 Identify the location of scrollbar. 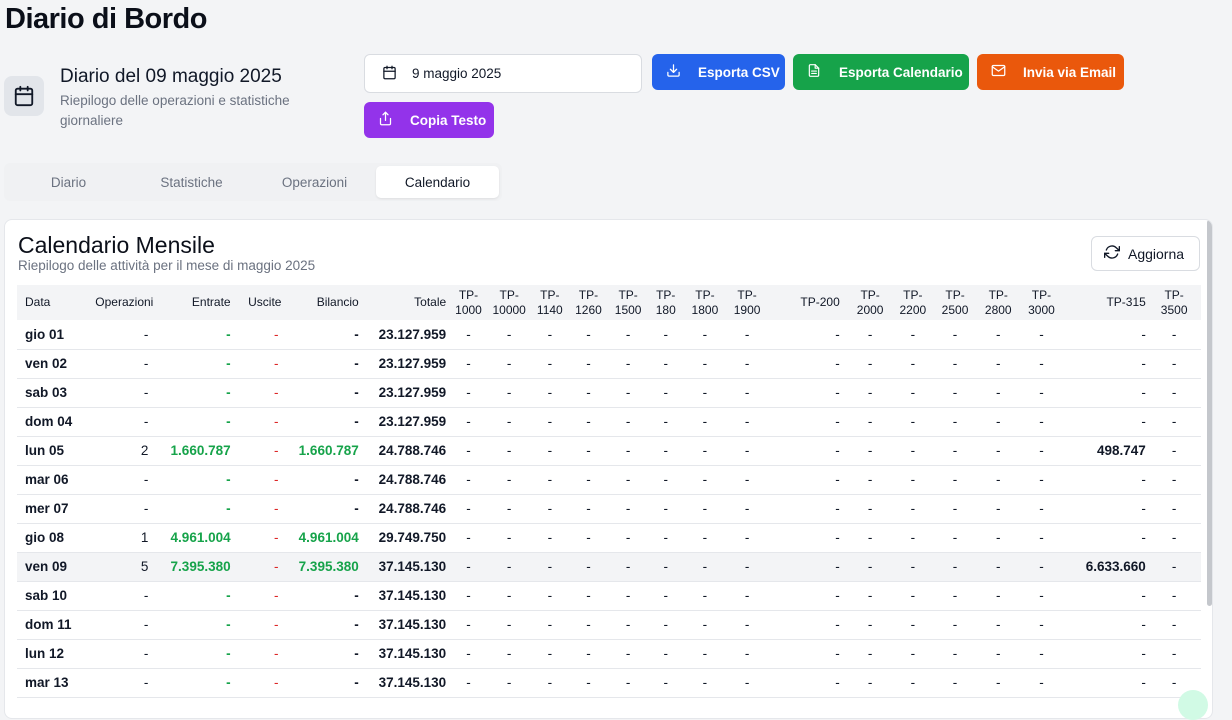
(1209, 413).